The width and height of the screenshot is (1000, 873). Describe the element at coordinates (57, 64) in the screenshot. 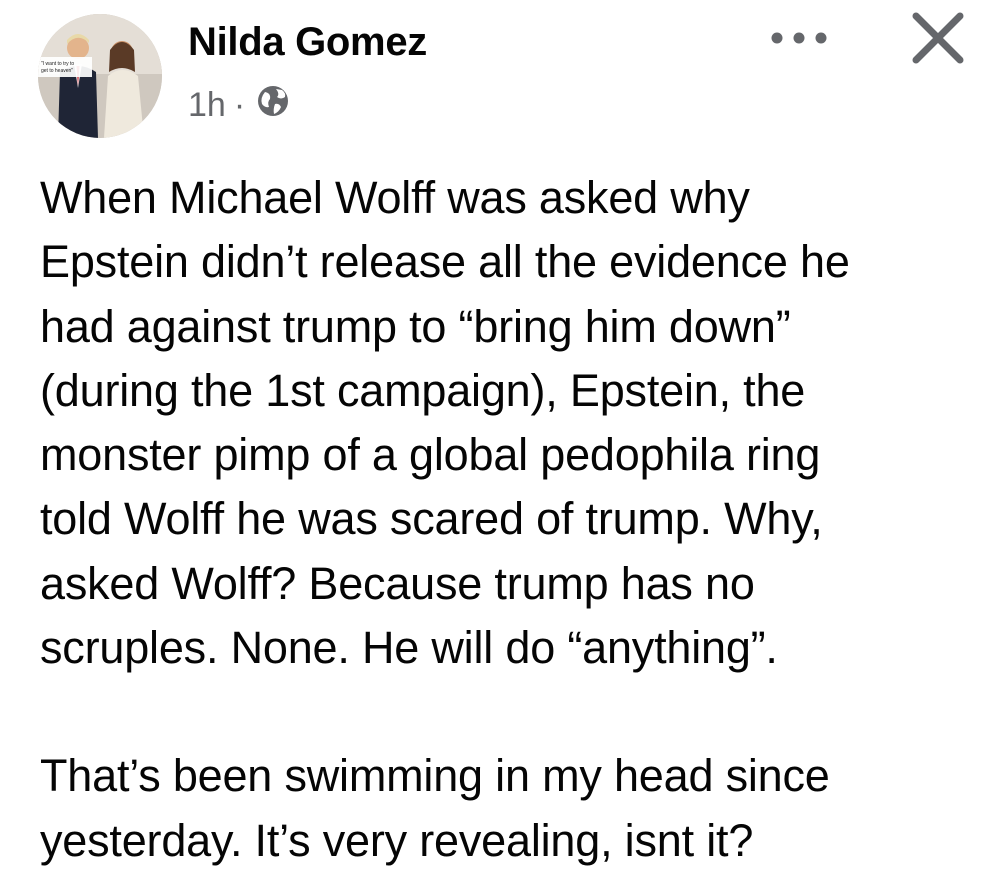

I see `avatar-caption-line-1: "I want to try to` at that location.